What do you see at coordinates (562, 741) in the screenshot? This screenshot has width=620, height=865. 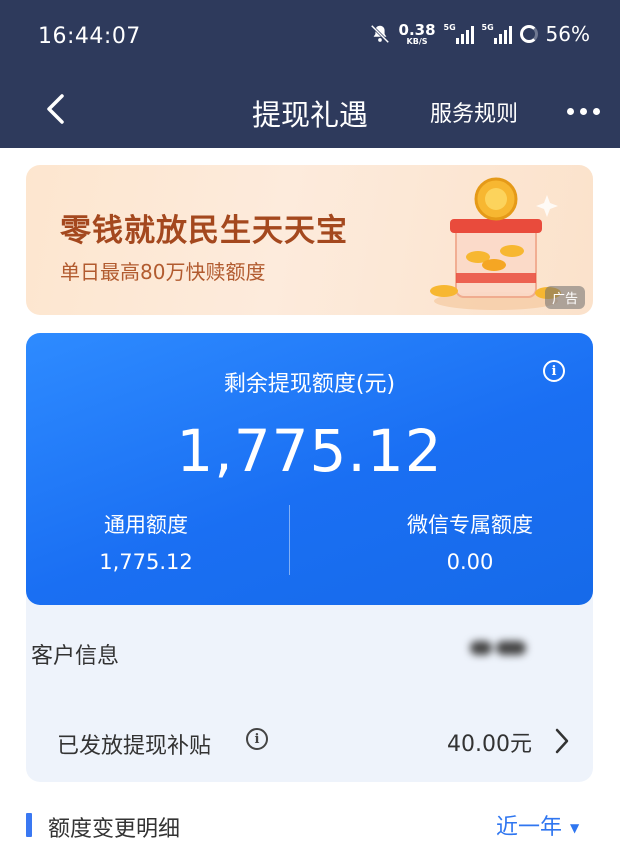 I see `chevron-right-icon` at bounding box center [562, 741].